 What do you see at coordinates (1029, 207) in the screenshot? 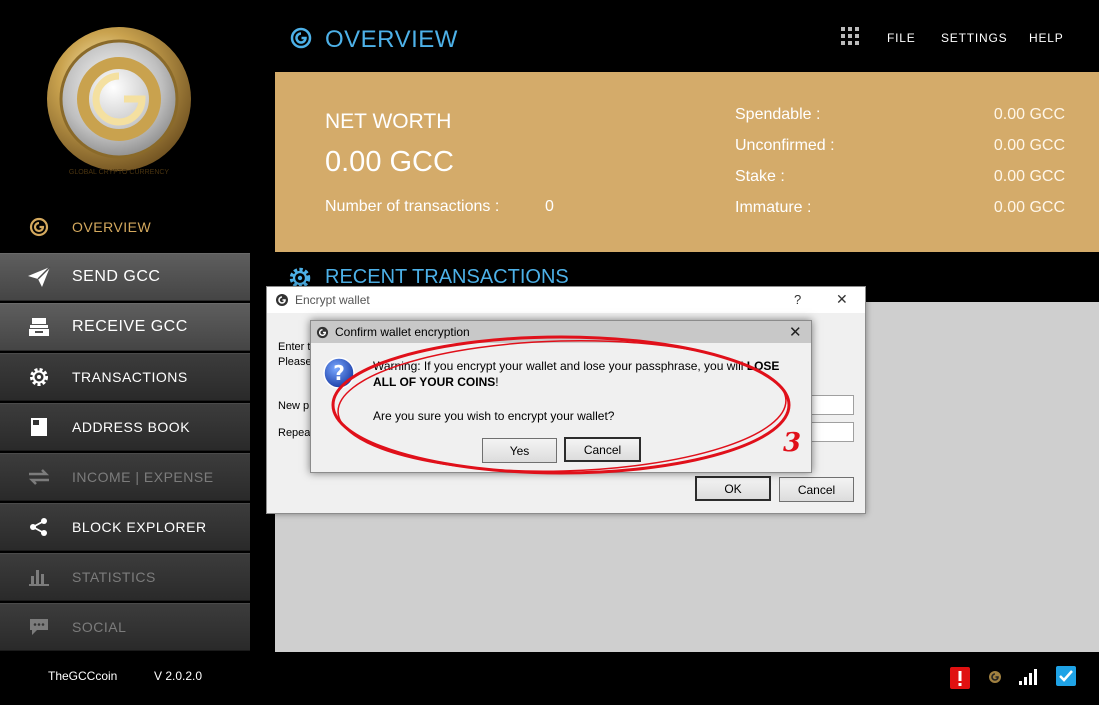
I see `immature-value: 0.00 GCC` at bounding box center [1029, 207].